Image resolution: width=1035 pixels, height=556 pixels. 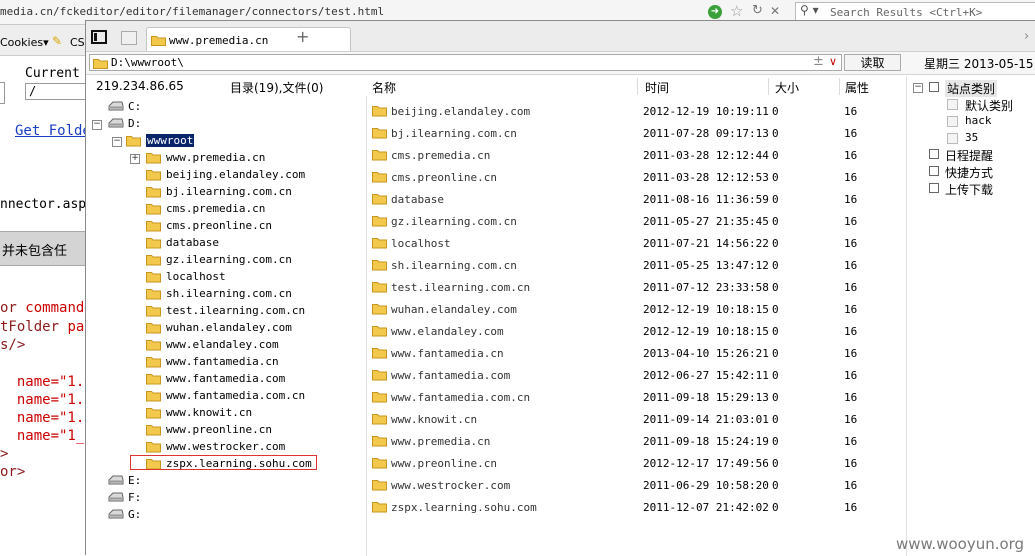 I want to click on file-name: www.westrocker.com, so click(x=451, y=485).